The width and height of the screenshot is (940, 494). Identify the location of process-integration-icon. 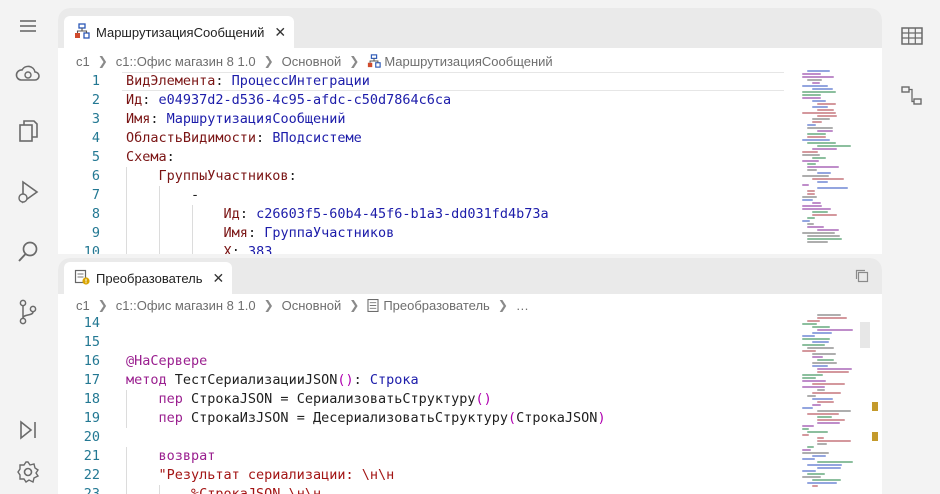
(375, 61).